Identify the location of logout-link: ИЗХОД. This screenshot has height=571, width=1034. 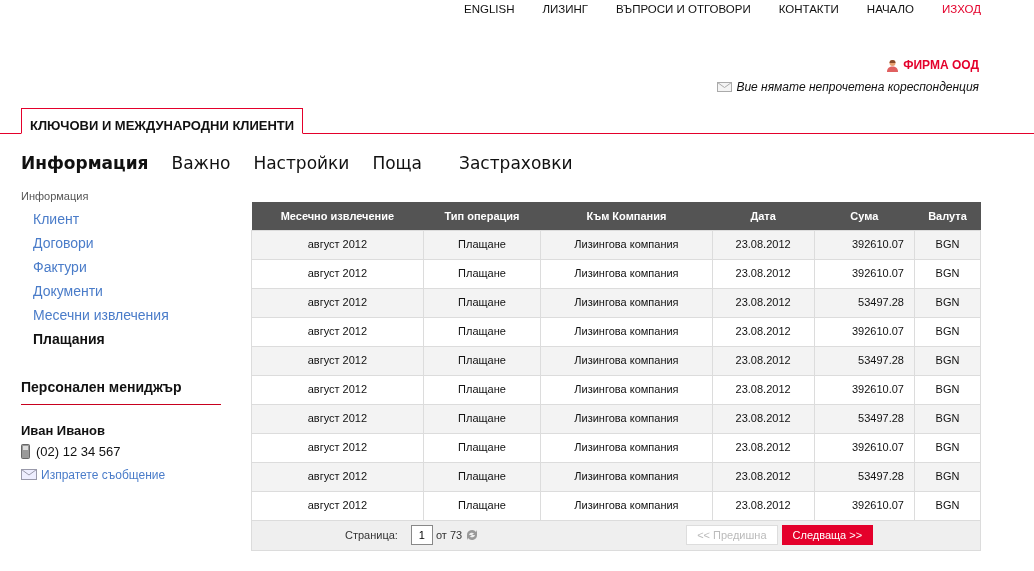
(961, 10).